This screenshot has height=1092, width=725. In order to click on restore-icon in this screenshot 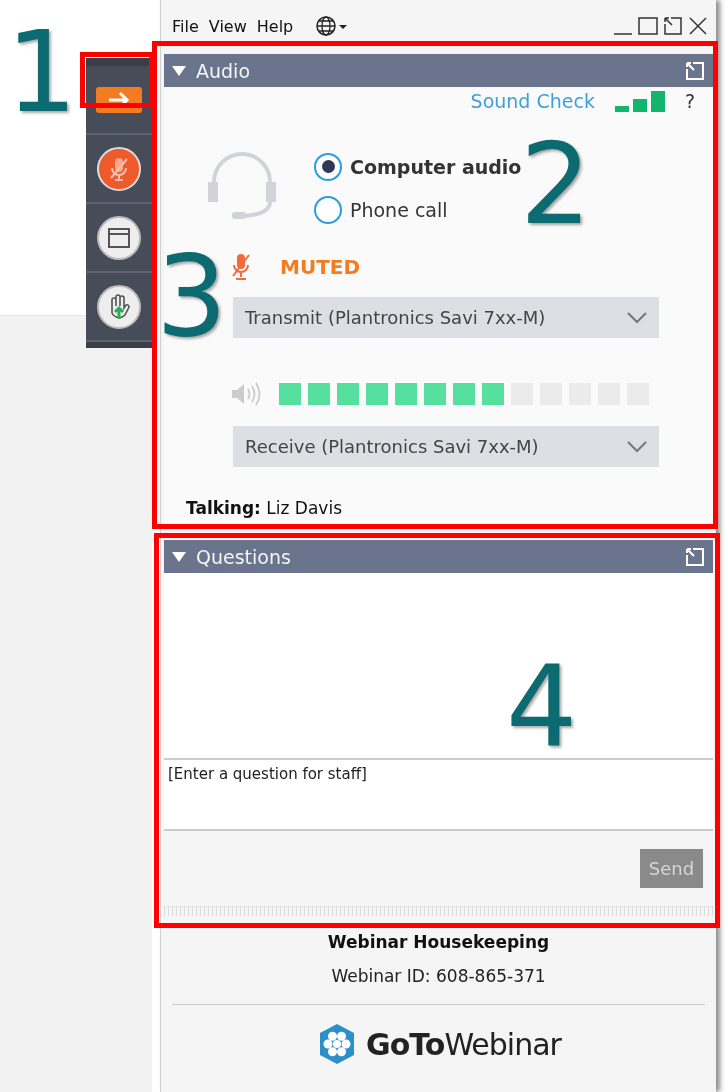, I will do `click(673, 26)`.